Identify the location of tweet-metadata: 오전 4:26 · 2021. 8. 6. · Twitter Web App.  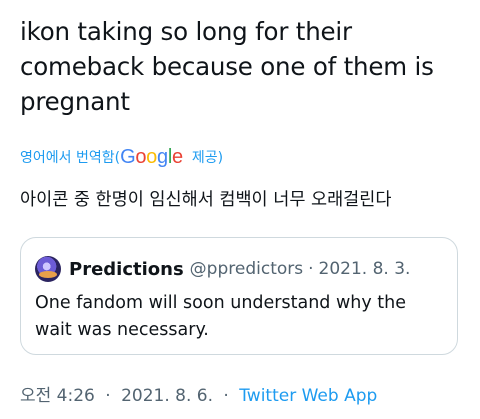
(198, 393).